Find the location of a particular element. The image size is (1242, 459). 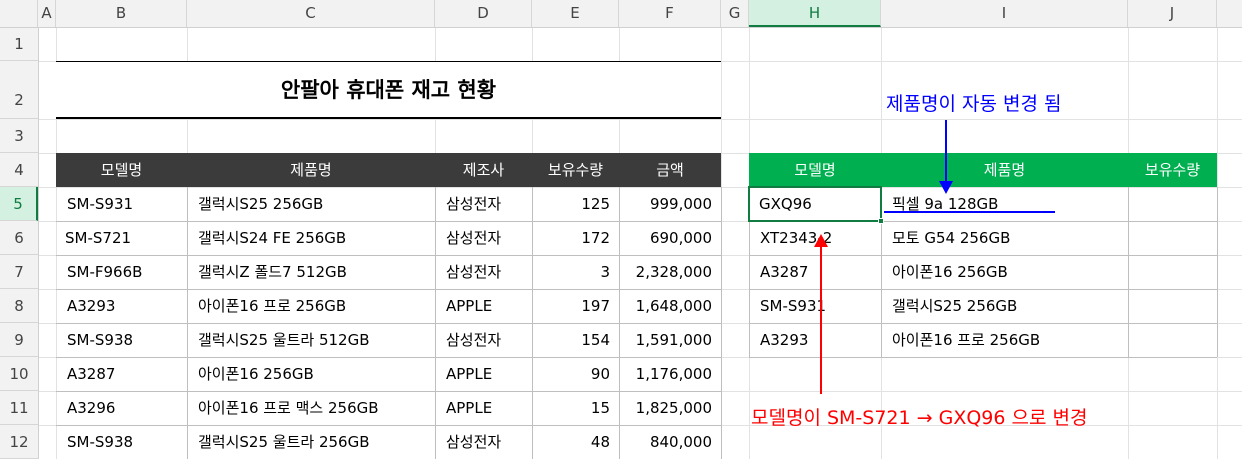

red-arrow-up-icon is located at coordinates (821, 314).